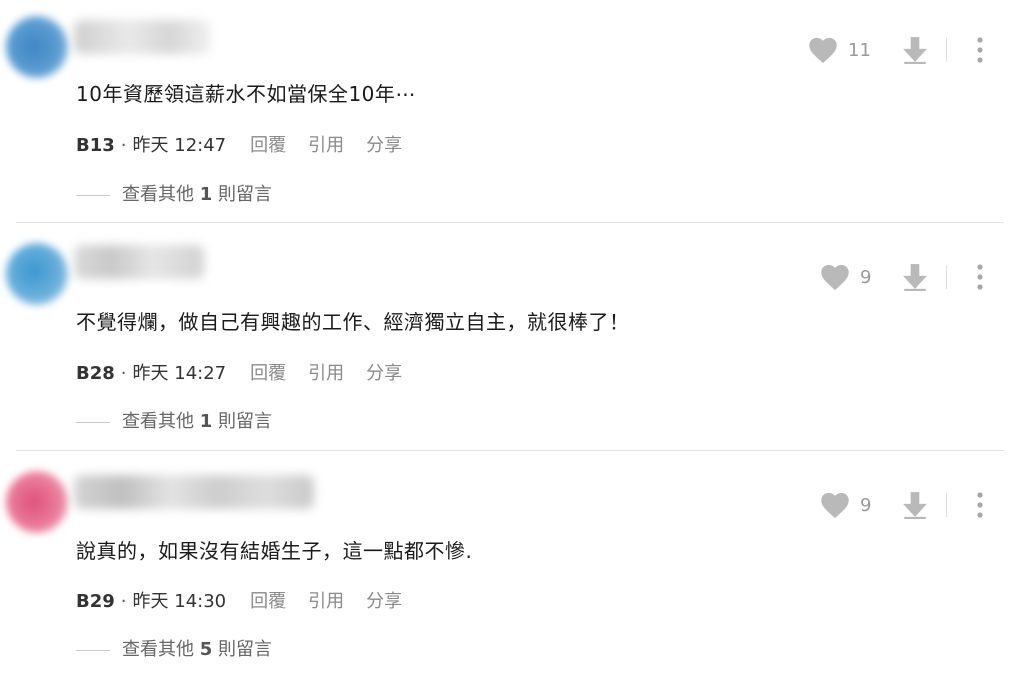 The width and height of the screenshot is (1024, 683). What do you see at coordinates (353, 322) in the screenshot?
I see `comment-text: 不覺得爛，做自己有興趣的工作、經濟獨立自主，就很棒了！` at bounding box center [353, 322].